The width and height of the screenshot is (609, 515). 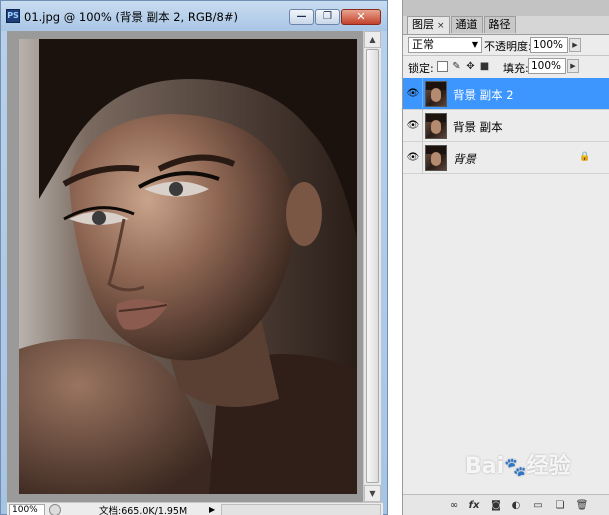 I want to click on tab-close-icon: ×, so click(x=441, y=26).